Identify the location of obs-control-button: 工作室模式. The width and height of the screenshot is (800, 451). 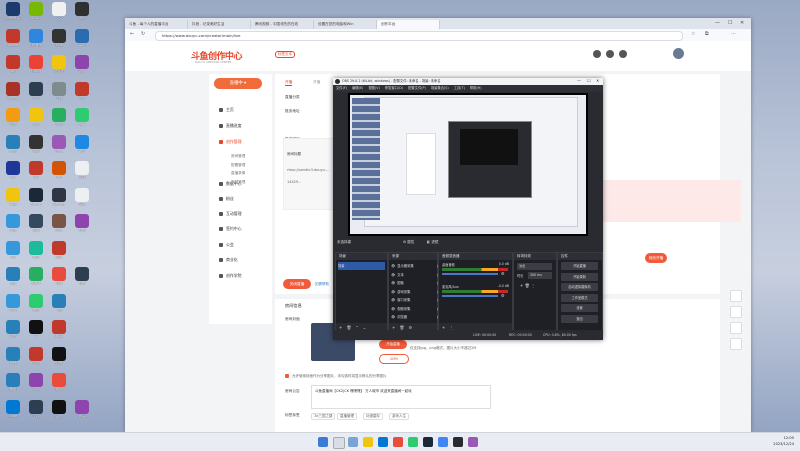
(579, 297).